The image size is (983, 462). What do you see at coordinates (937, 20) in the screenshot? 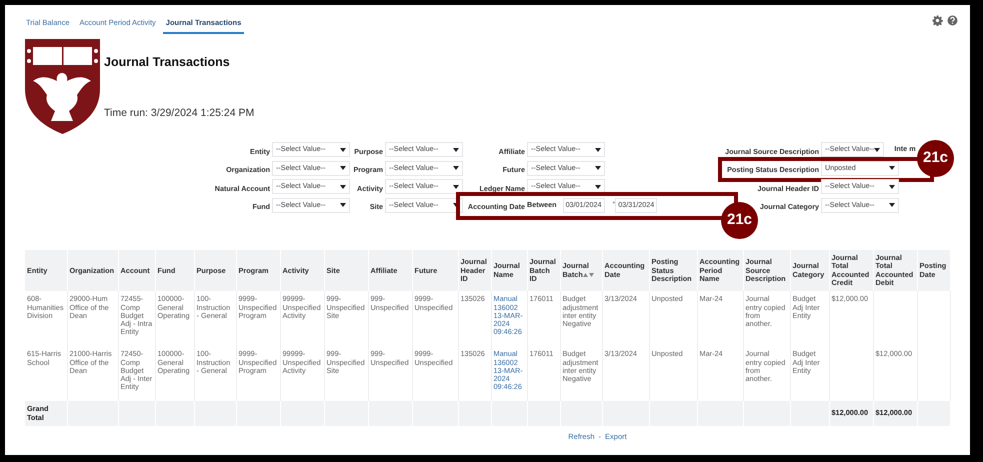
I see `settings-icon` at bounding box center [937, 20].